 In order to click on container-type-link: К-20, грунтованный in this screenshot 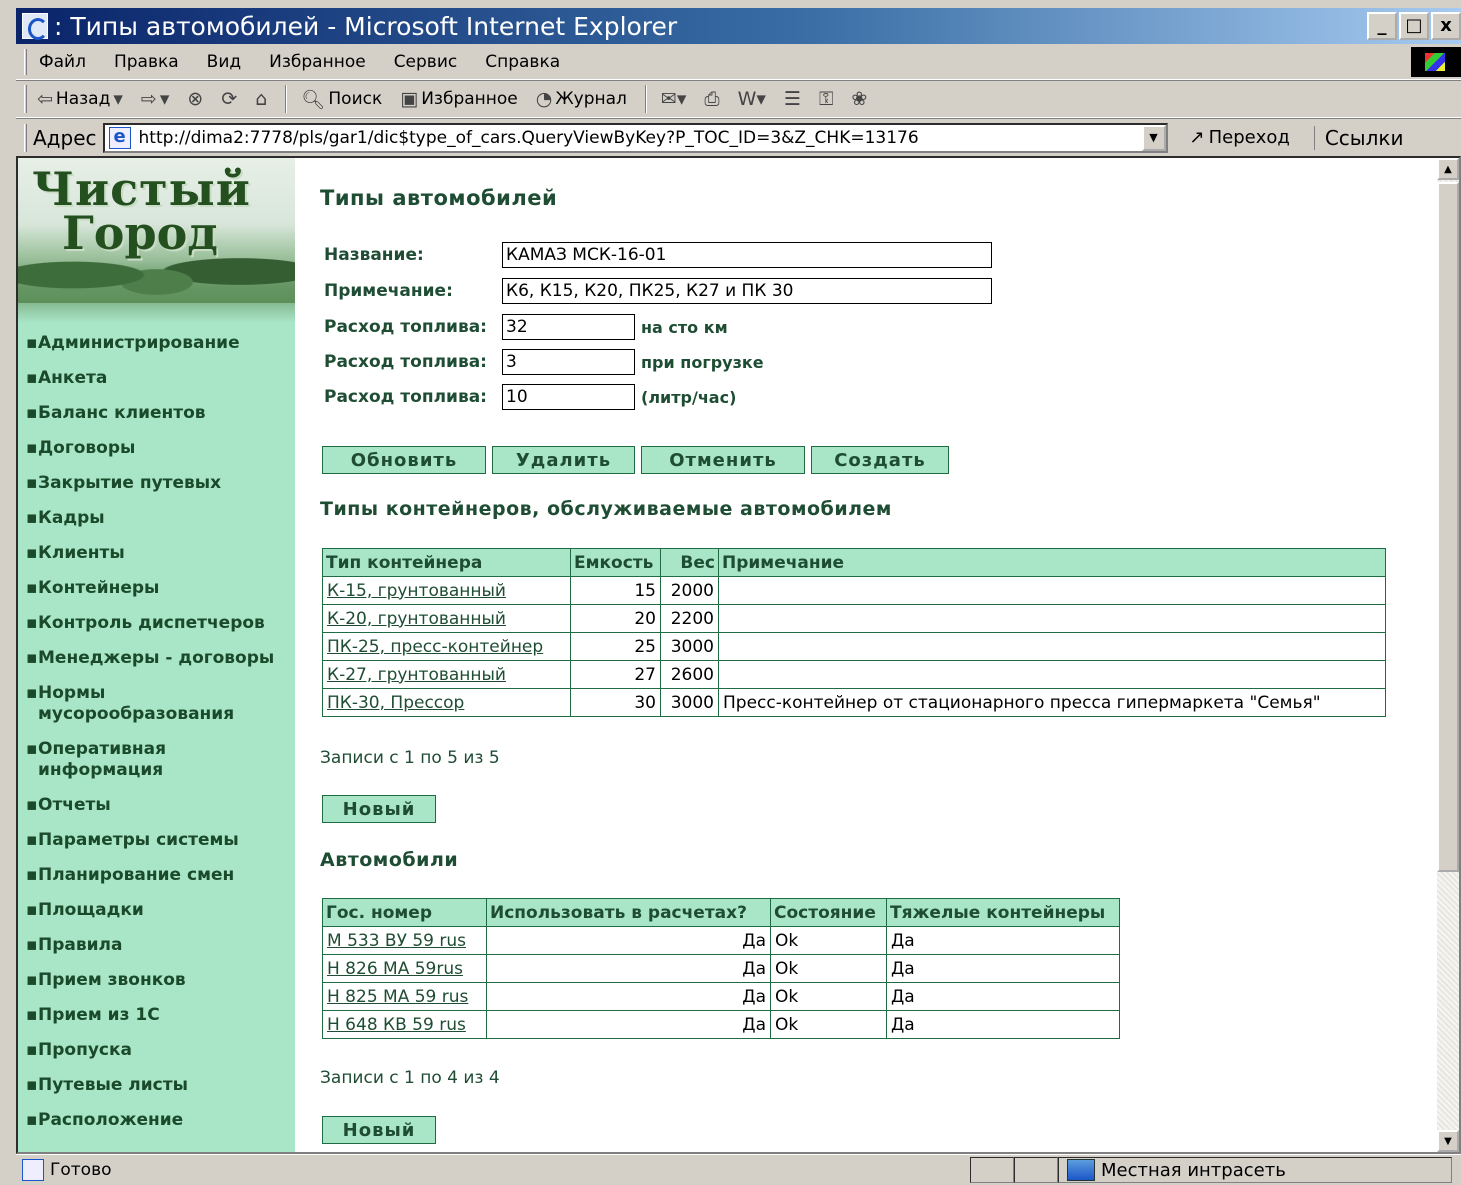, I will do `click(416, 619)`.